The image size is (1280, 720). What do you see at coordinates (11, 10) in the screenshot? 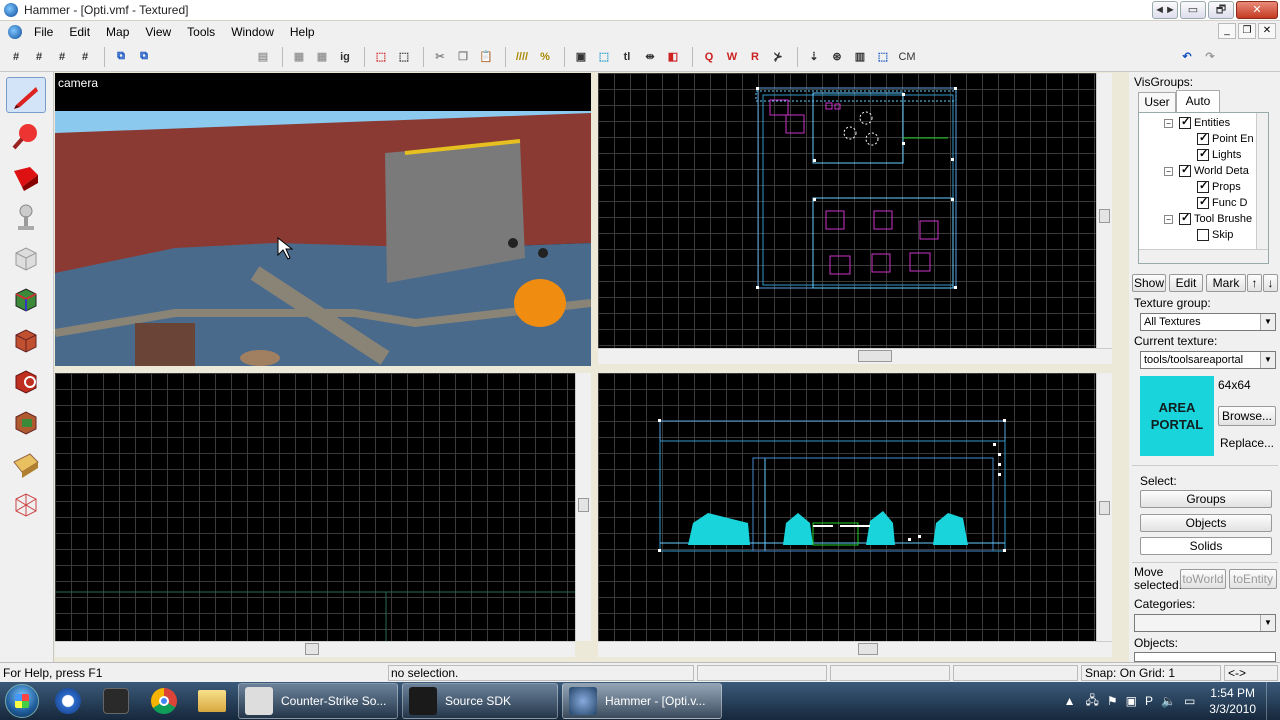
I see `hammer-app-icon` at bounding box center [11, 10].